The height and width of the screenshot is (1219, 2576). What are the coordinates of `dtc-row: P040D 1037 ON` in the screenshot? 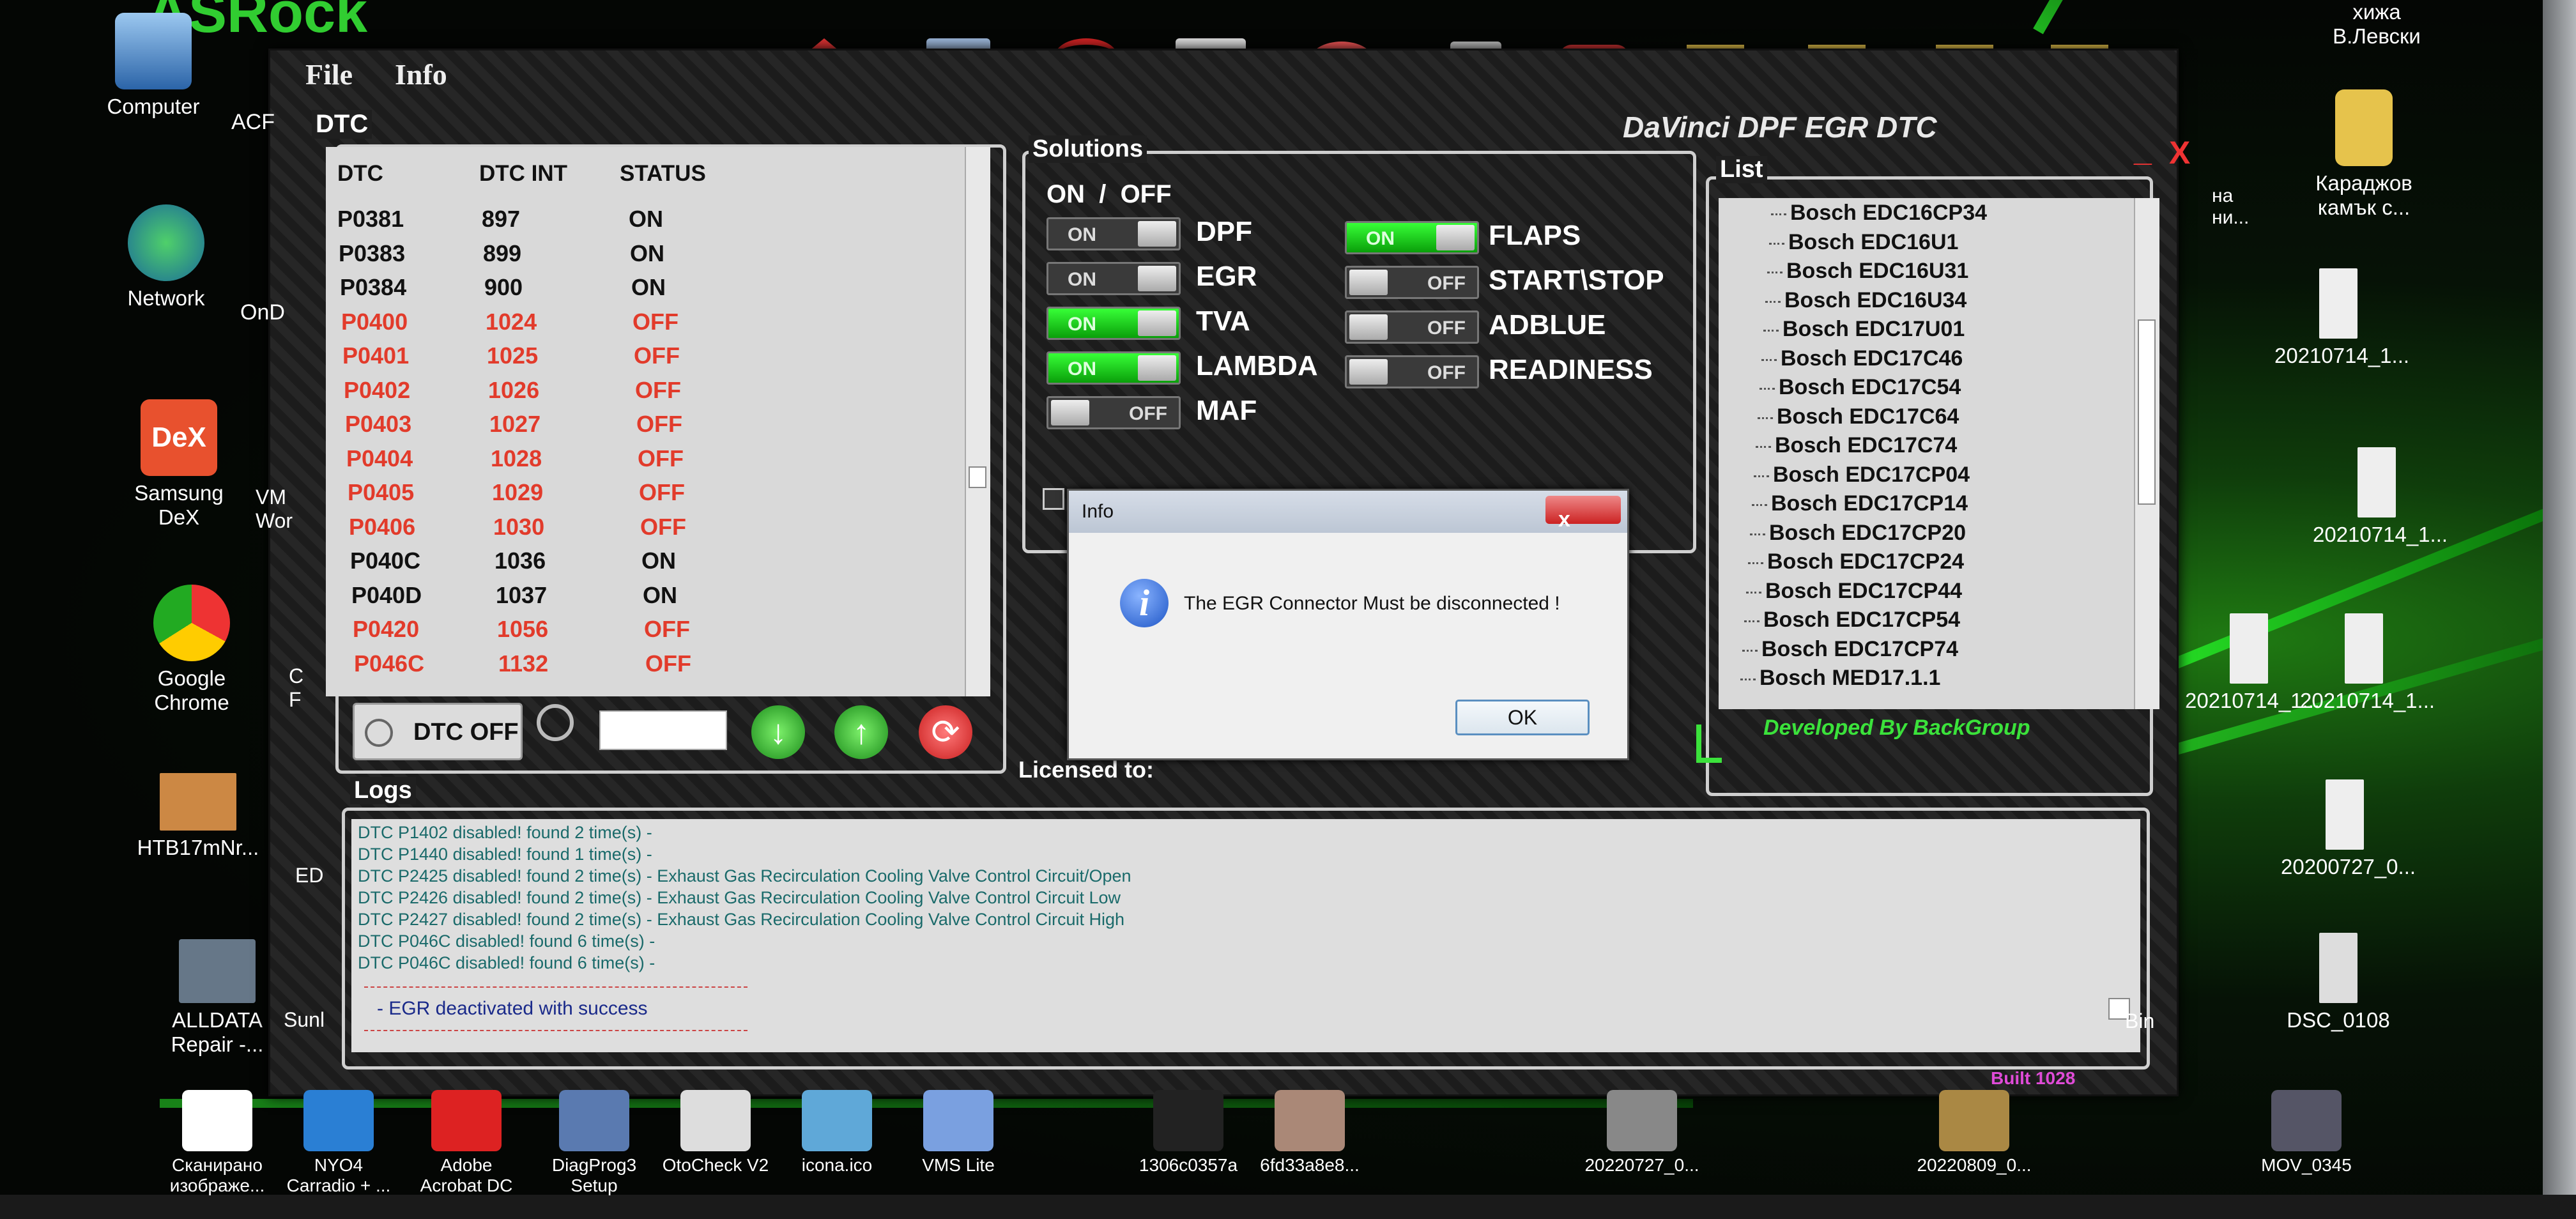 It's located at (645, 595).